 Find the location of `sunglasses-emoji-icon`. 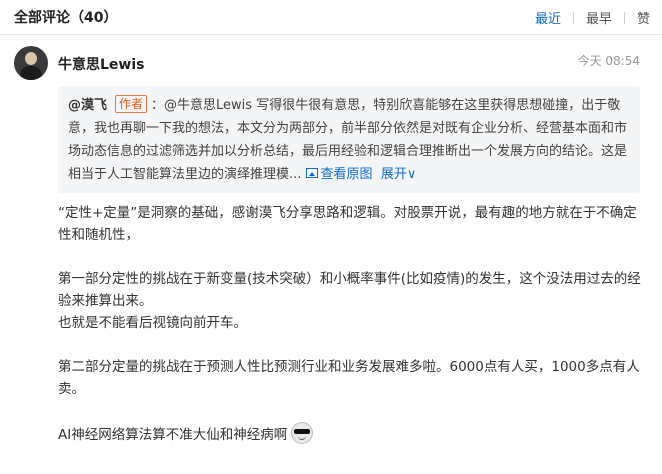

sunglasses-emoji-icon is located at coordinates (302, 433).